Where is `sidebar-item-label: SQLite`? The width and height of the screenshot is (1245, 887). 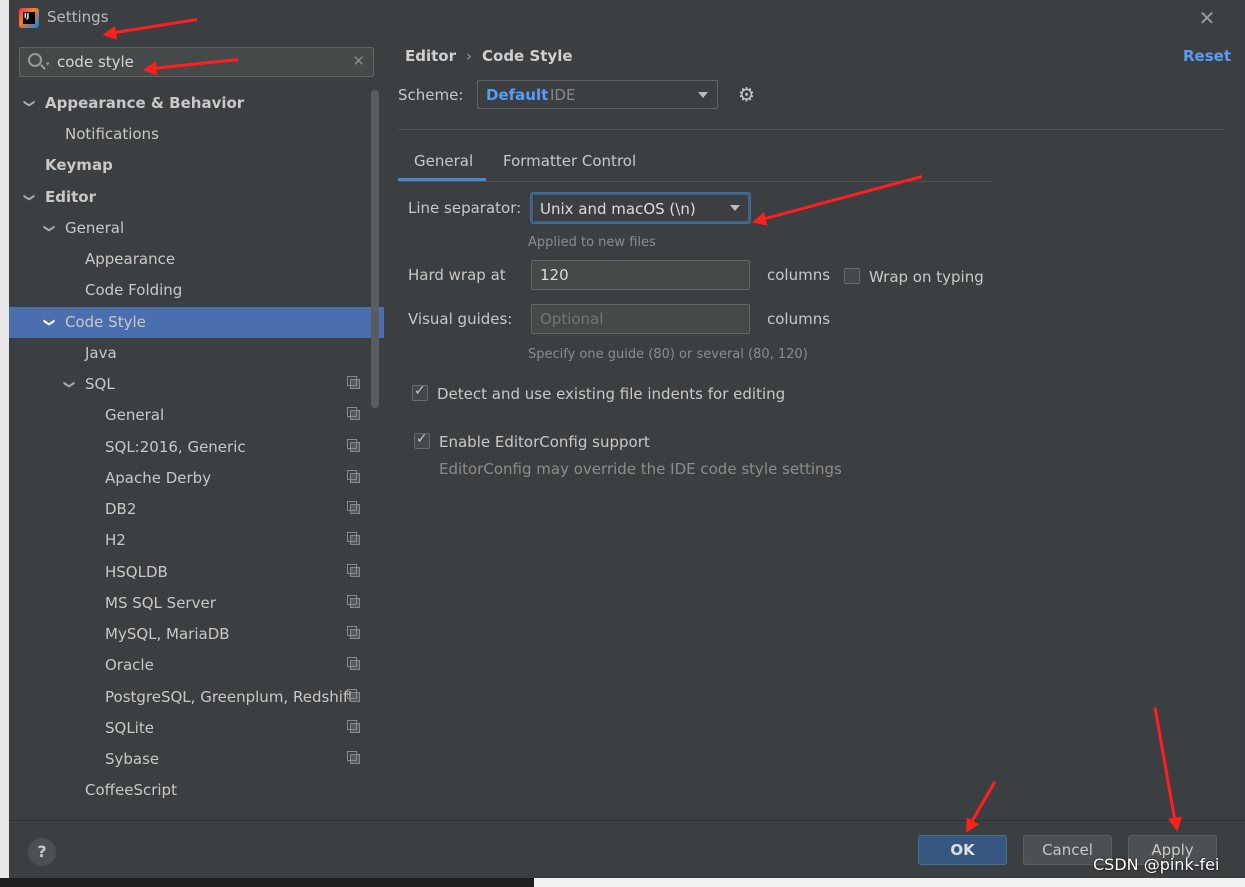
sidebar-item-label: SQLite is located at coordinates (129, 728).